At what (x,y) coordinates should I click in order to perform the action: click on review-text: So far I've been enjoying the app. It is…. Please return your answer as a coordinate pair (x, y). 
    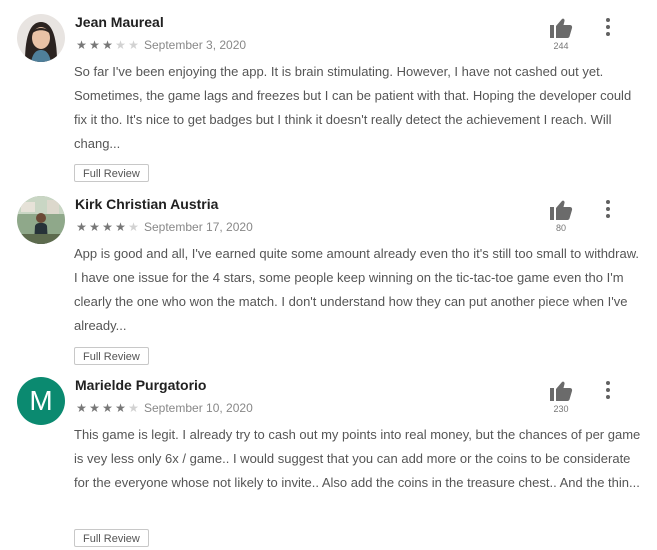
    Looking at the image, I should click on (353, 107).